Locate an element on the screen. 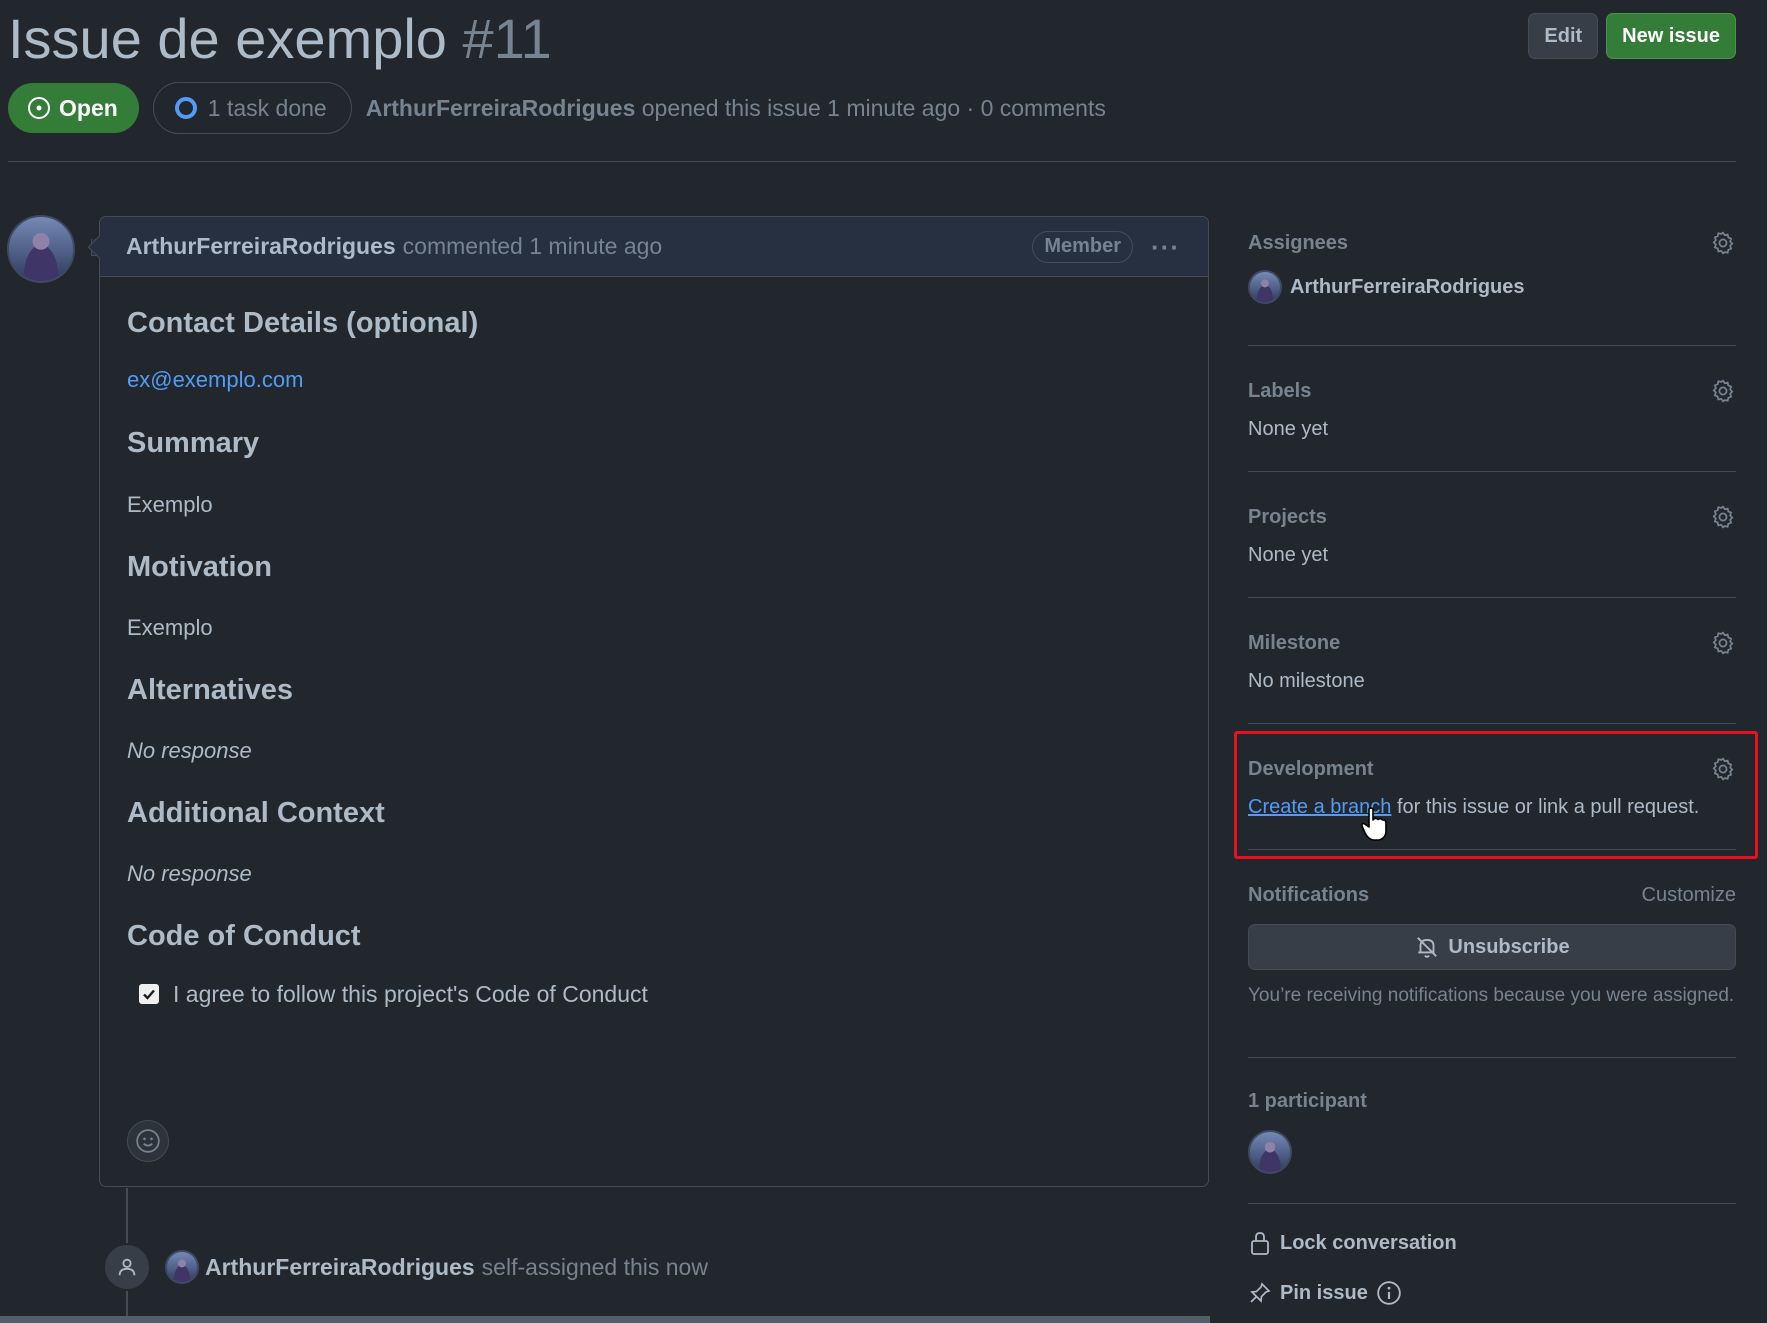 This screenshot has height=1323, width=1767. header-buttons: Edit New issue is located at coordinates (1632, 36).